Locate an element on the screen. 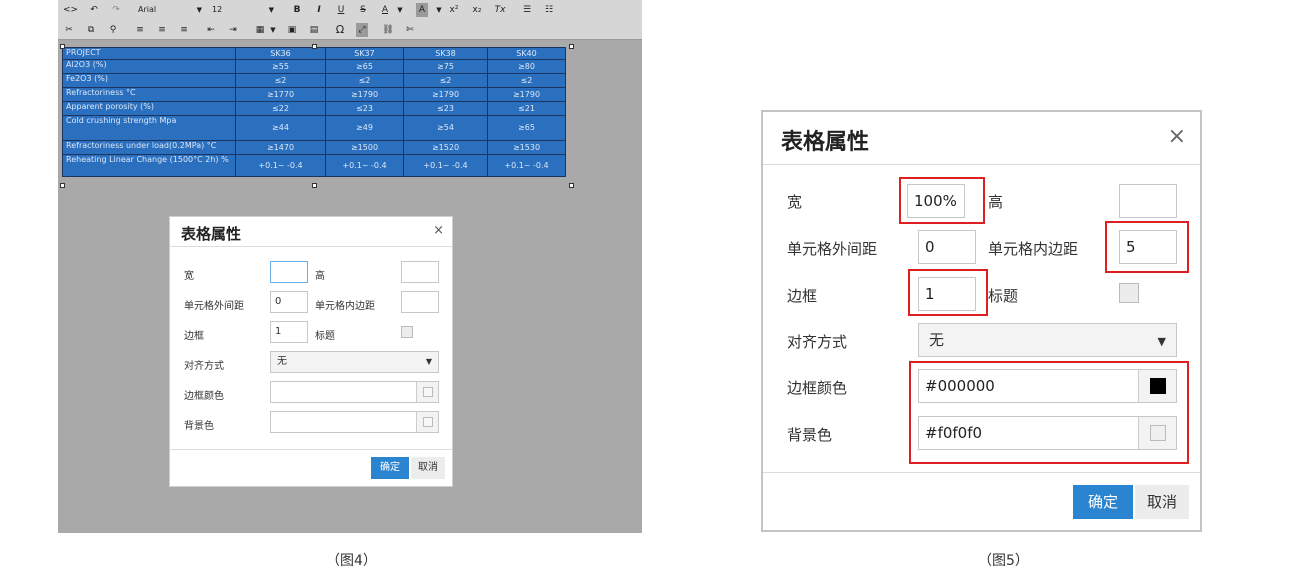 The height and width of the screenshot is (570, 1300). bg-color-input is located at coordinates (354, 422).